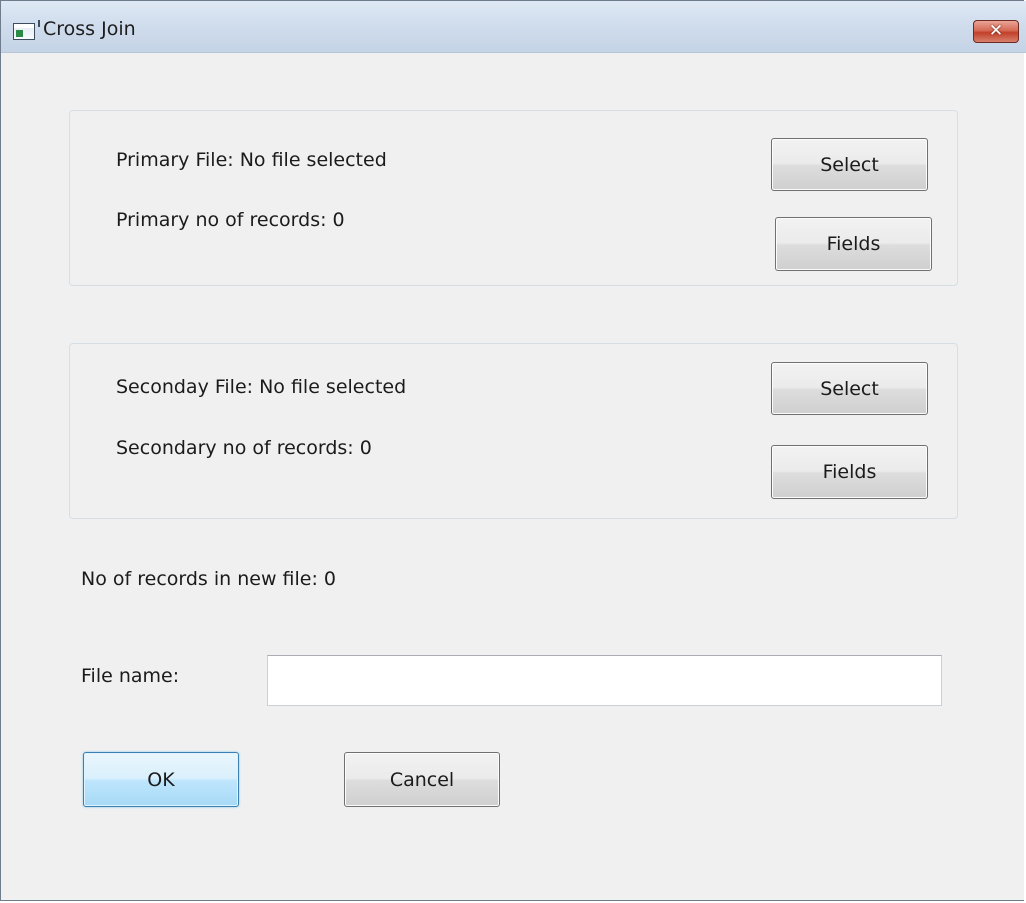  Describe the element at coordinates (89, 29) in the screenshot. I see `window-title: Cross Join` at that location.